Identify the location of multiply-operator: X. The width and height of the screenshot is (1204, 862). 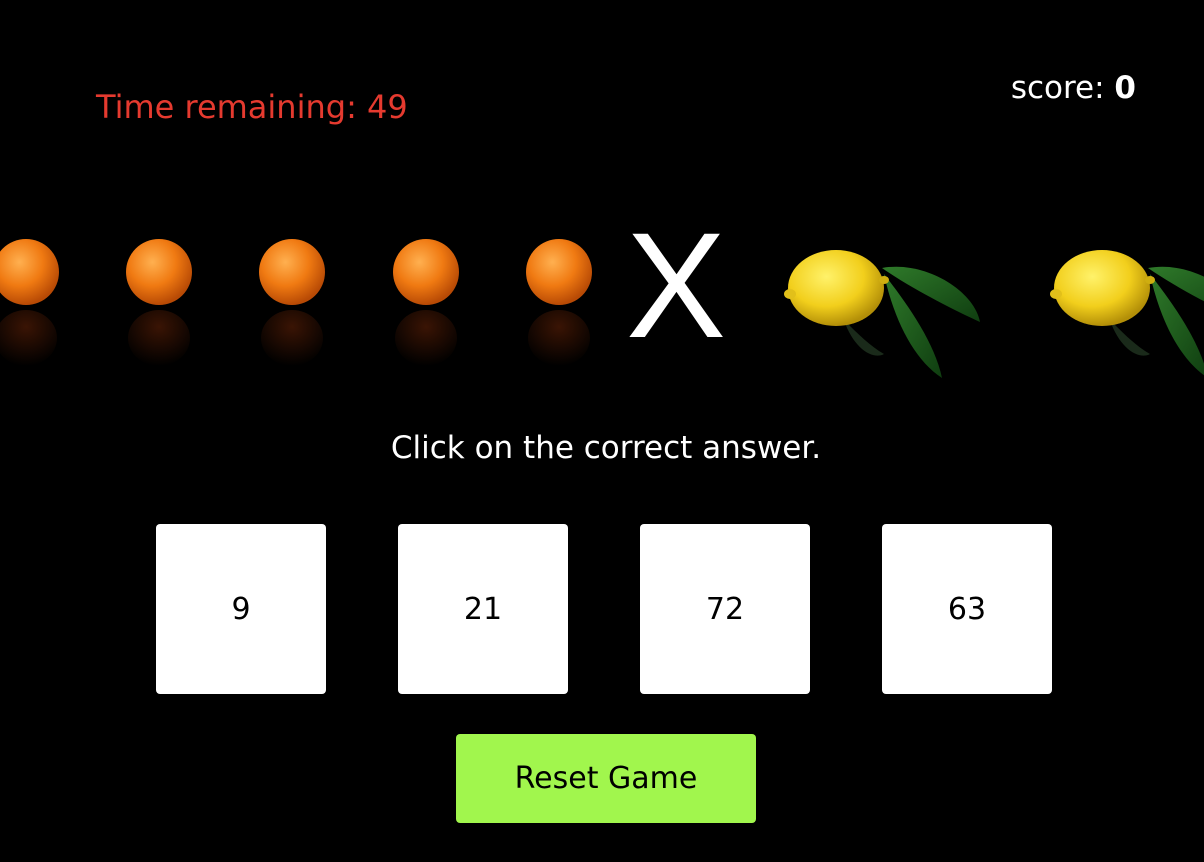
(676, 285).